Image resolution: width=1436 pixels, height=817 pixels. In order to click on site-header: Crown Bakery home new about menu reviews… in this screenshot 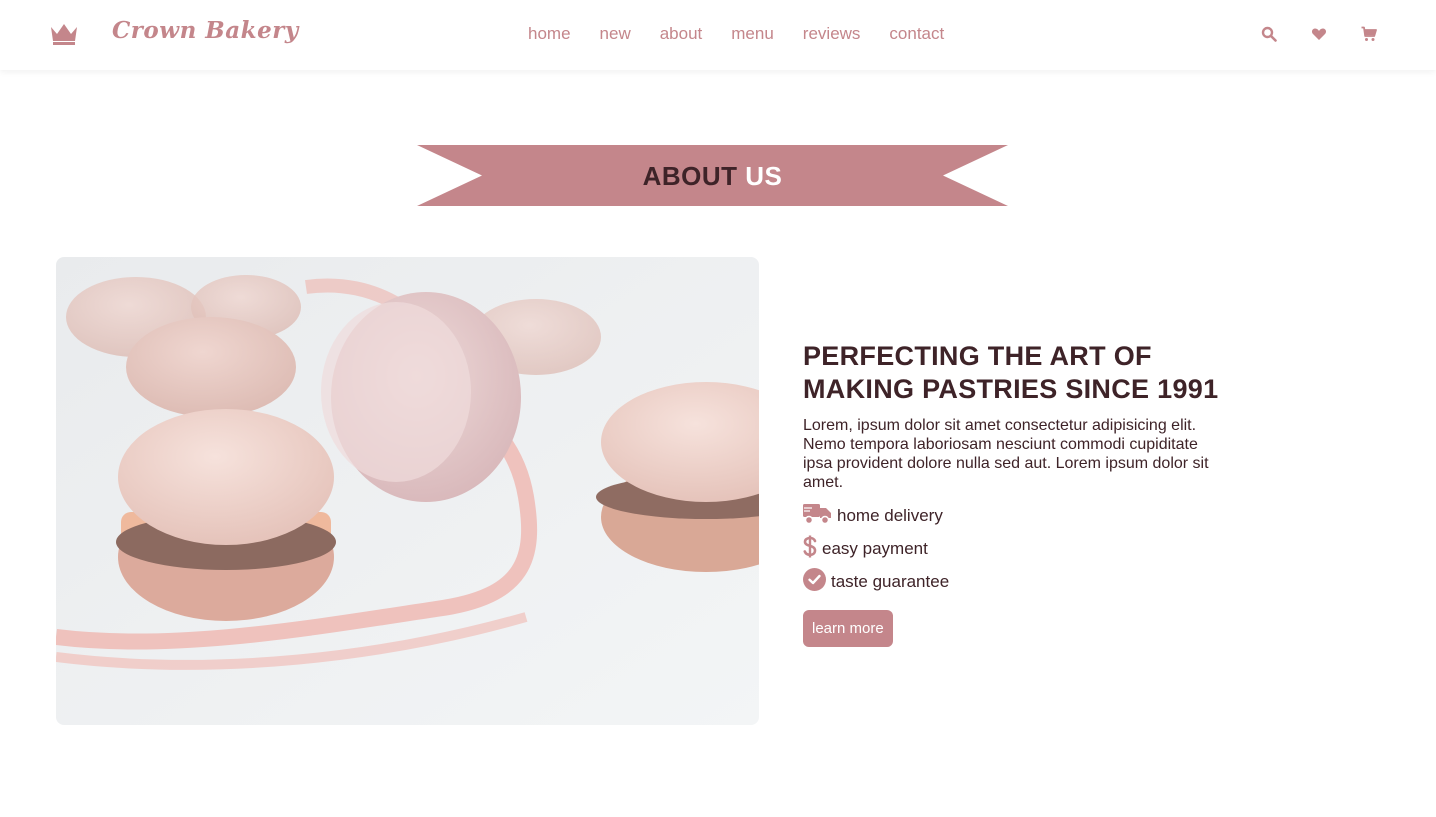, I will do `click(718, 35)`.